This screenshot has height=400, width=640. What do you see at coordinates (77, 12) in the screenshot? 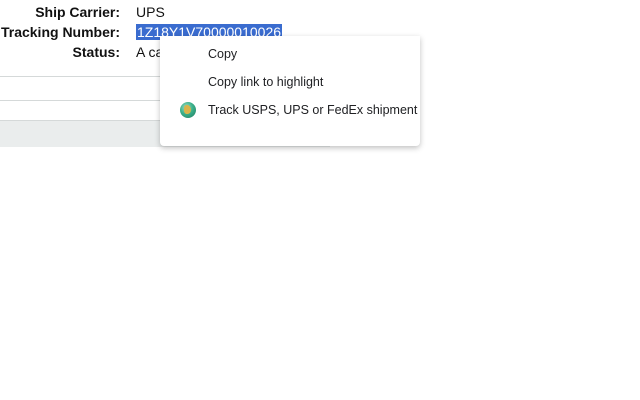
I see `ship-carrier-label: Ship Carrier:` at bounding box center [77, 12].